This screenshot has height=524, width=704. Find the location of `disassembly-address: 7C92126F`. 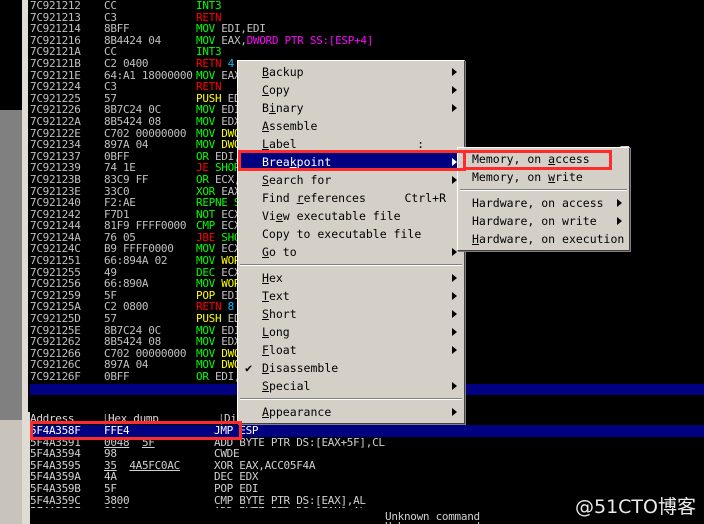

disassembly-address: 7C92126F is located at coordinates (55, 376).